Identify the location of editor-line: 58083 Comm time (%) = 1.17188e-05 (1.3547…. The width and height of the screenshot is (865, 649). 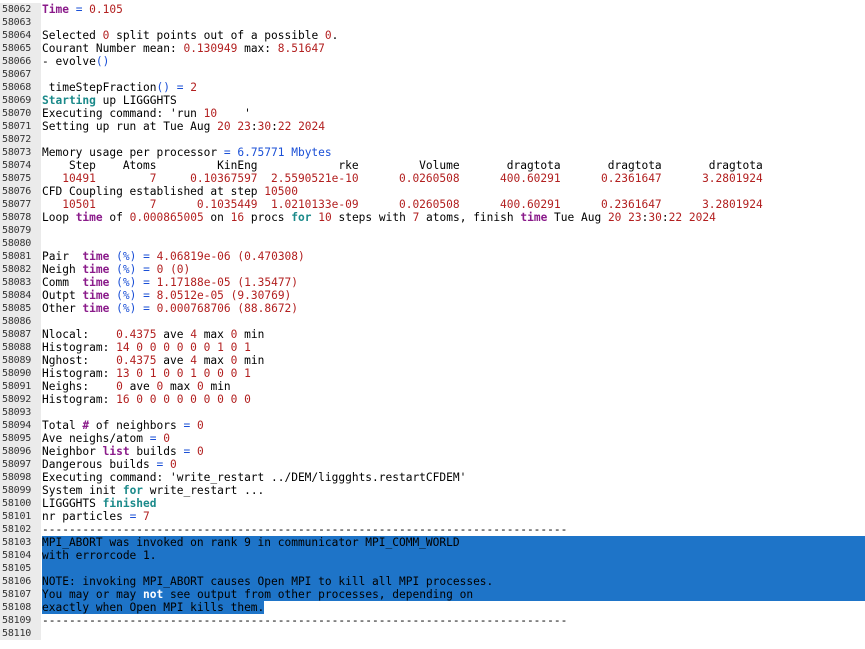
(432, 282).